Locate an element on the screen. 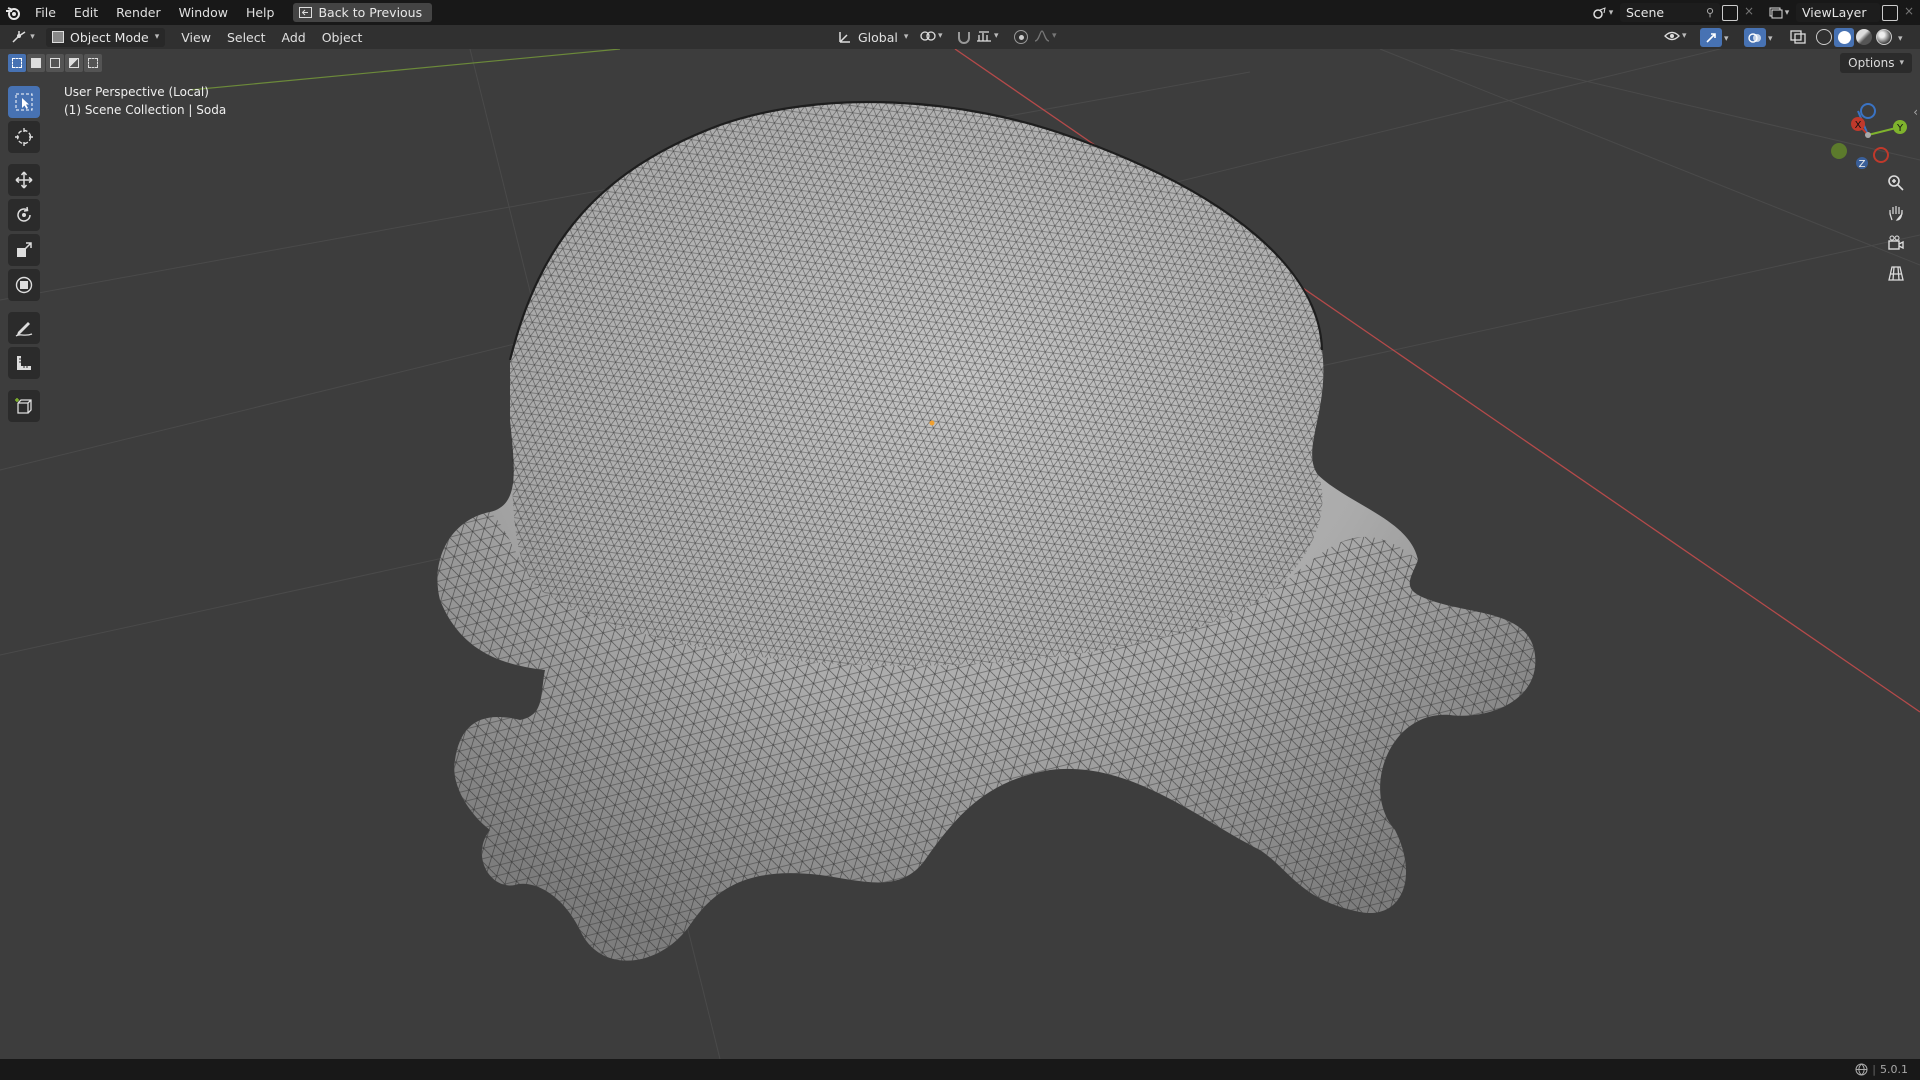  snap-increment-icon is located at coordinates (984, 36).